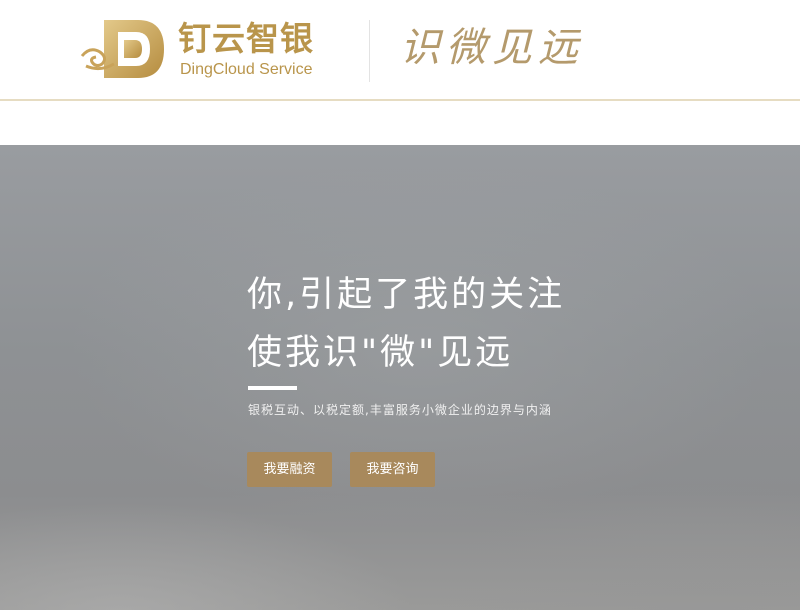 Image resolution: width=800 pixels, height=610 pixels. Describe the element at coordinates (272, 388) in the screenshot. I see `hero-accent-bar` at that location.